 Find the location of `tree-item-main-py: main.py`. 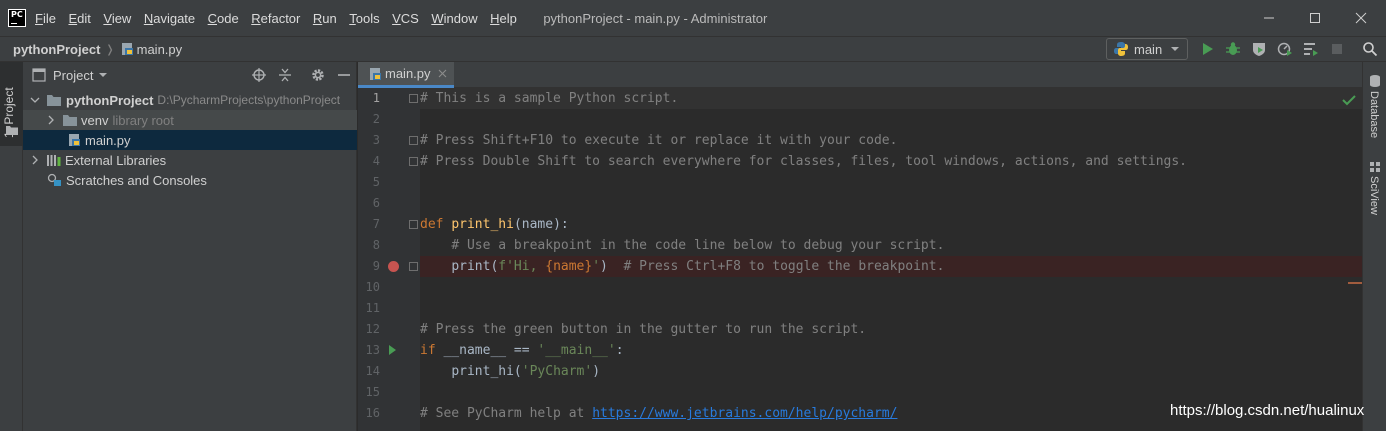

tree-item-main-py: main.py is located at coordinates (190, 140).